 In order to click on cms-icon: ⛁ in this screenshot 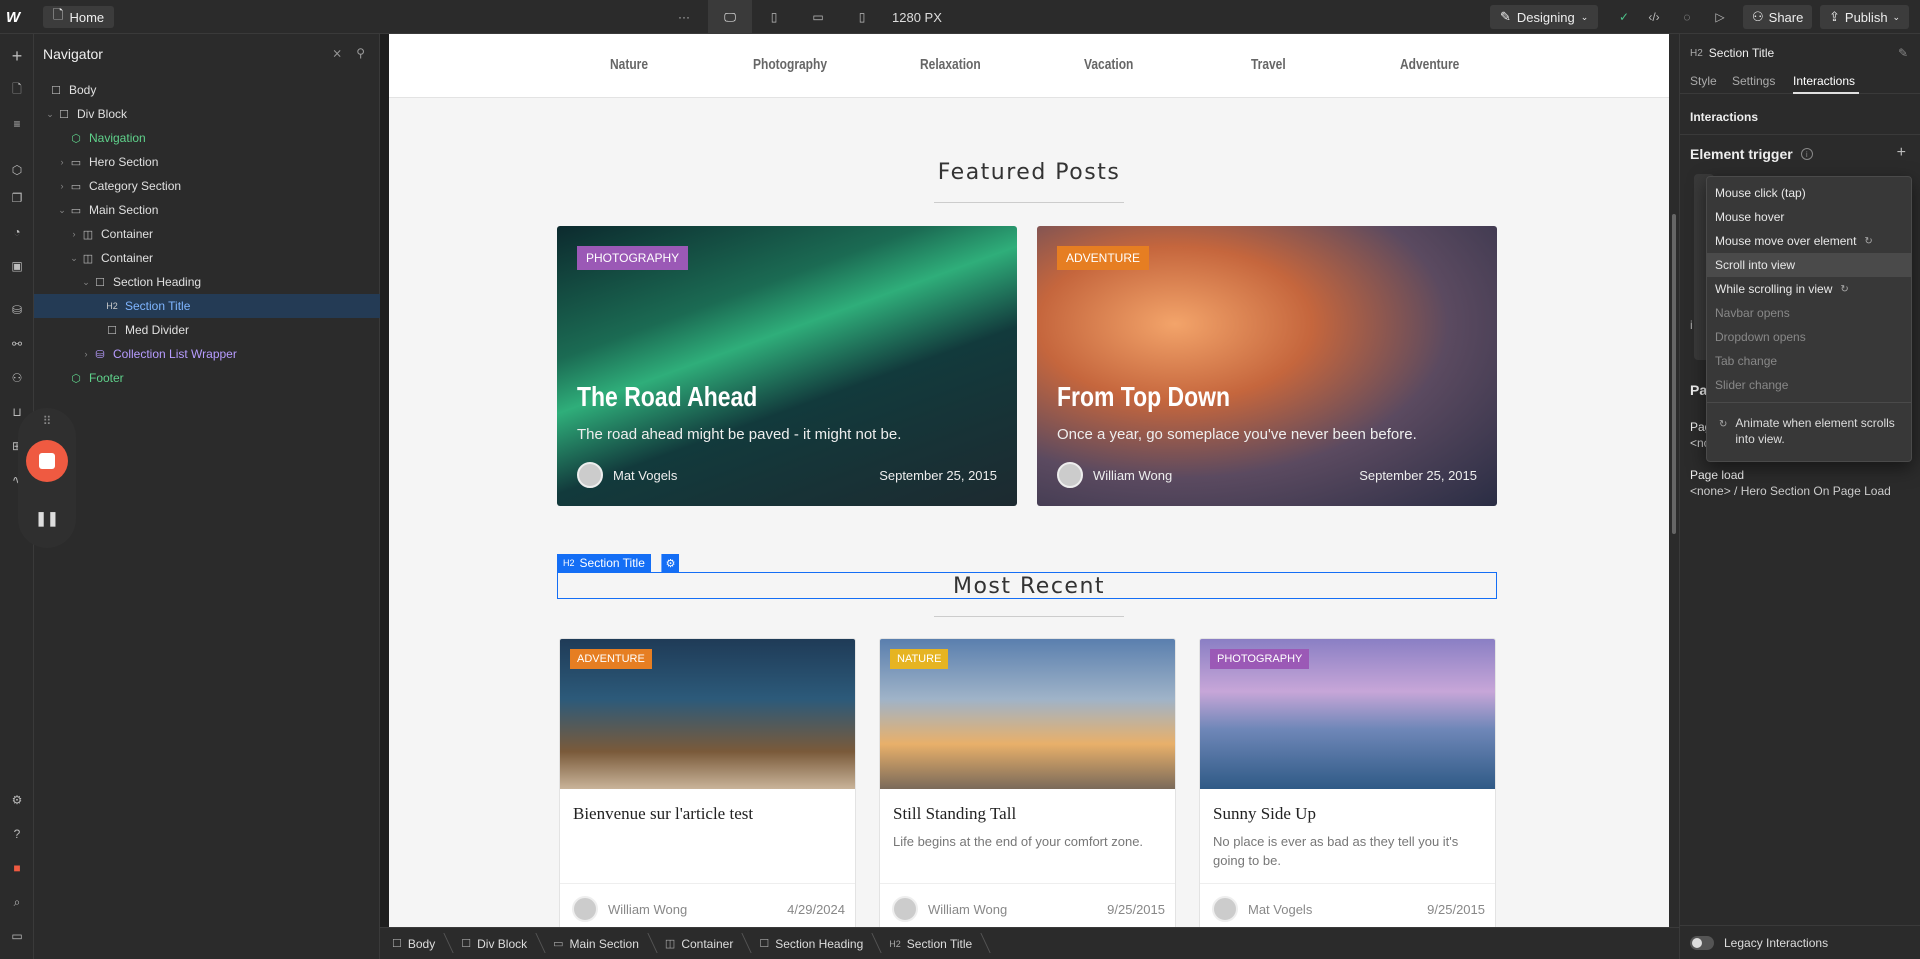, I will do `click(17, 310)`.